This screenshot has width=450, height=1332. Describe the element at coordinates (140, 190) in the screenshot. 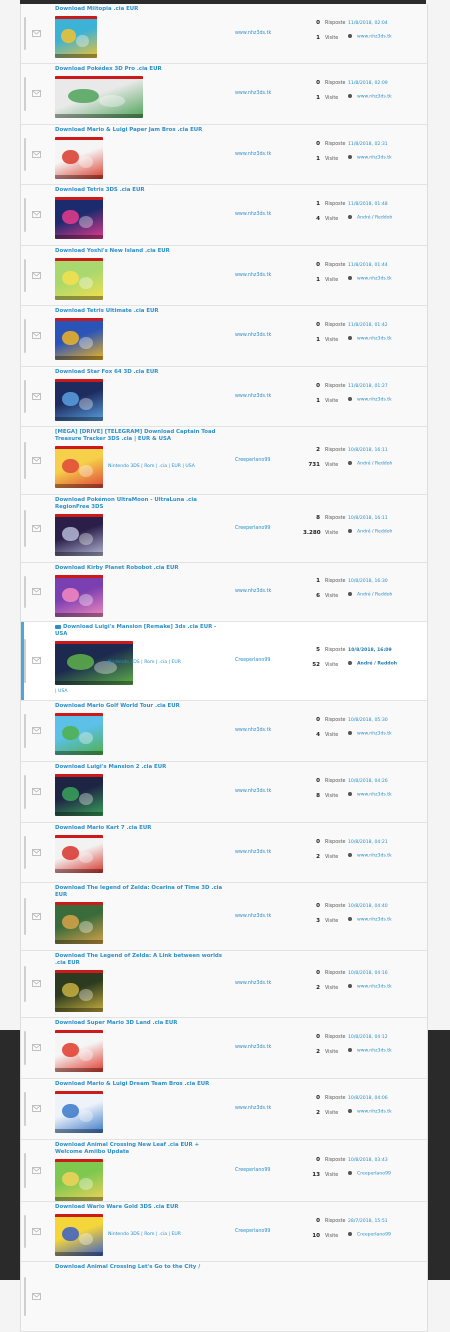

I see `topic-title-link: Download Tetris 3DS .cia EUR` at that location.